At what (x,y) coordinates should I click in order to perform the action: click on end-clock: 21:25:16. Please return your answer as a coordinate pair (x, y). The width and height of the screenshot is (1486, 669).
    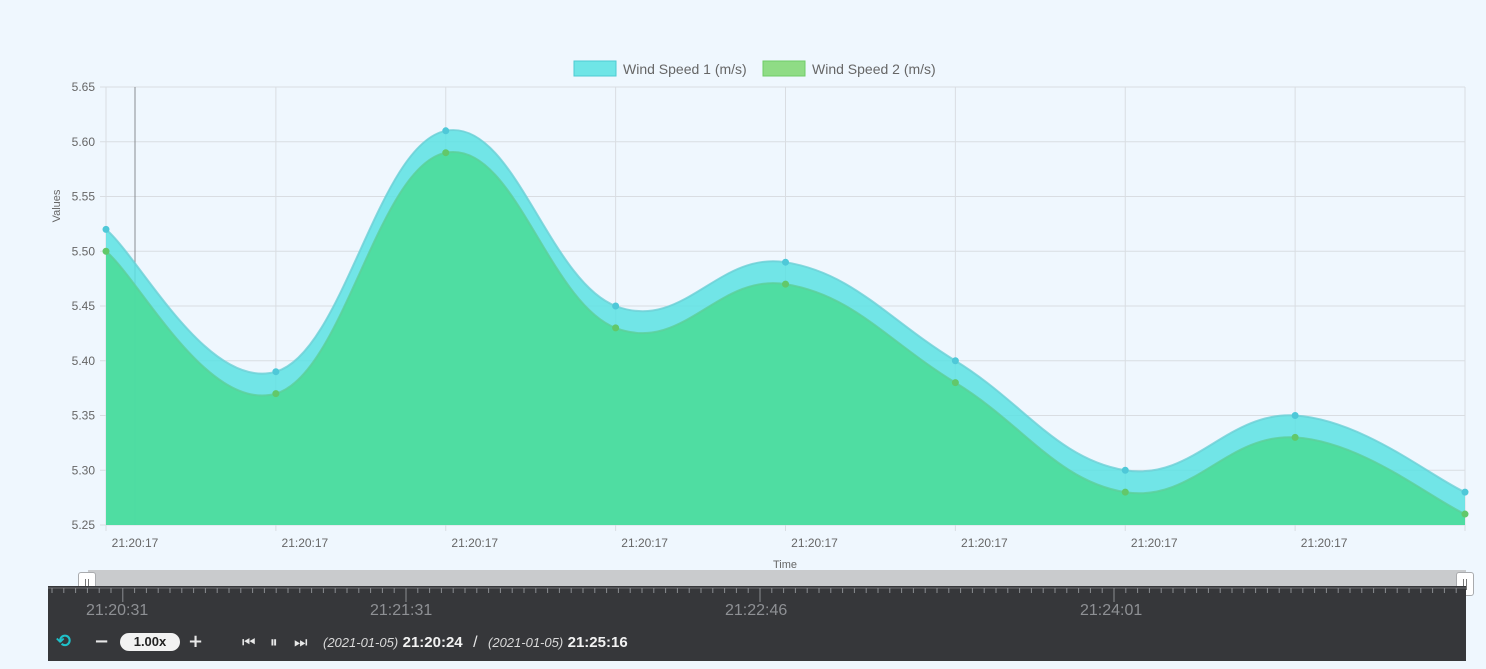
    Looking at the image, I should click on (597, 642).